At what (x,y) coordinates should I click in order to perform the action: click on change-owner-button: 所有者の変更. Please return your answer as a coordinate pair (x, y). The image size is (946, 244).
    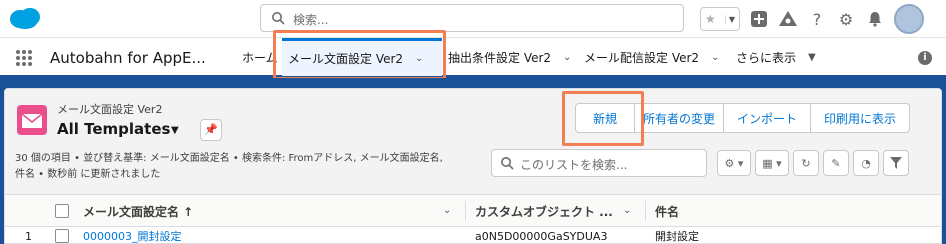
    Looking at the image, I should click on (679, 118).